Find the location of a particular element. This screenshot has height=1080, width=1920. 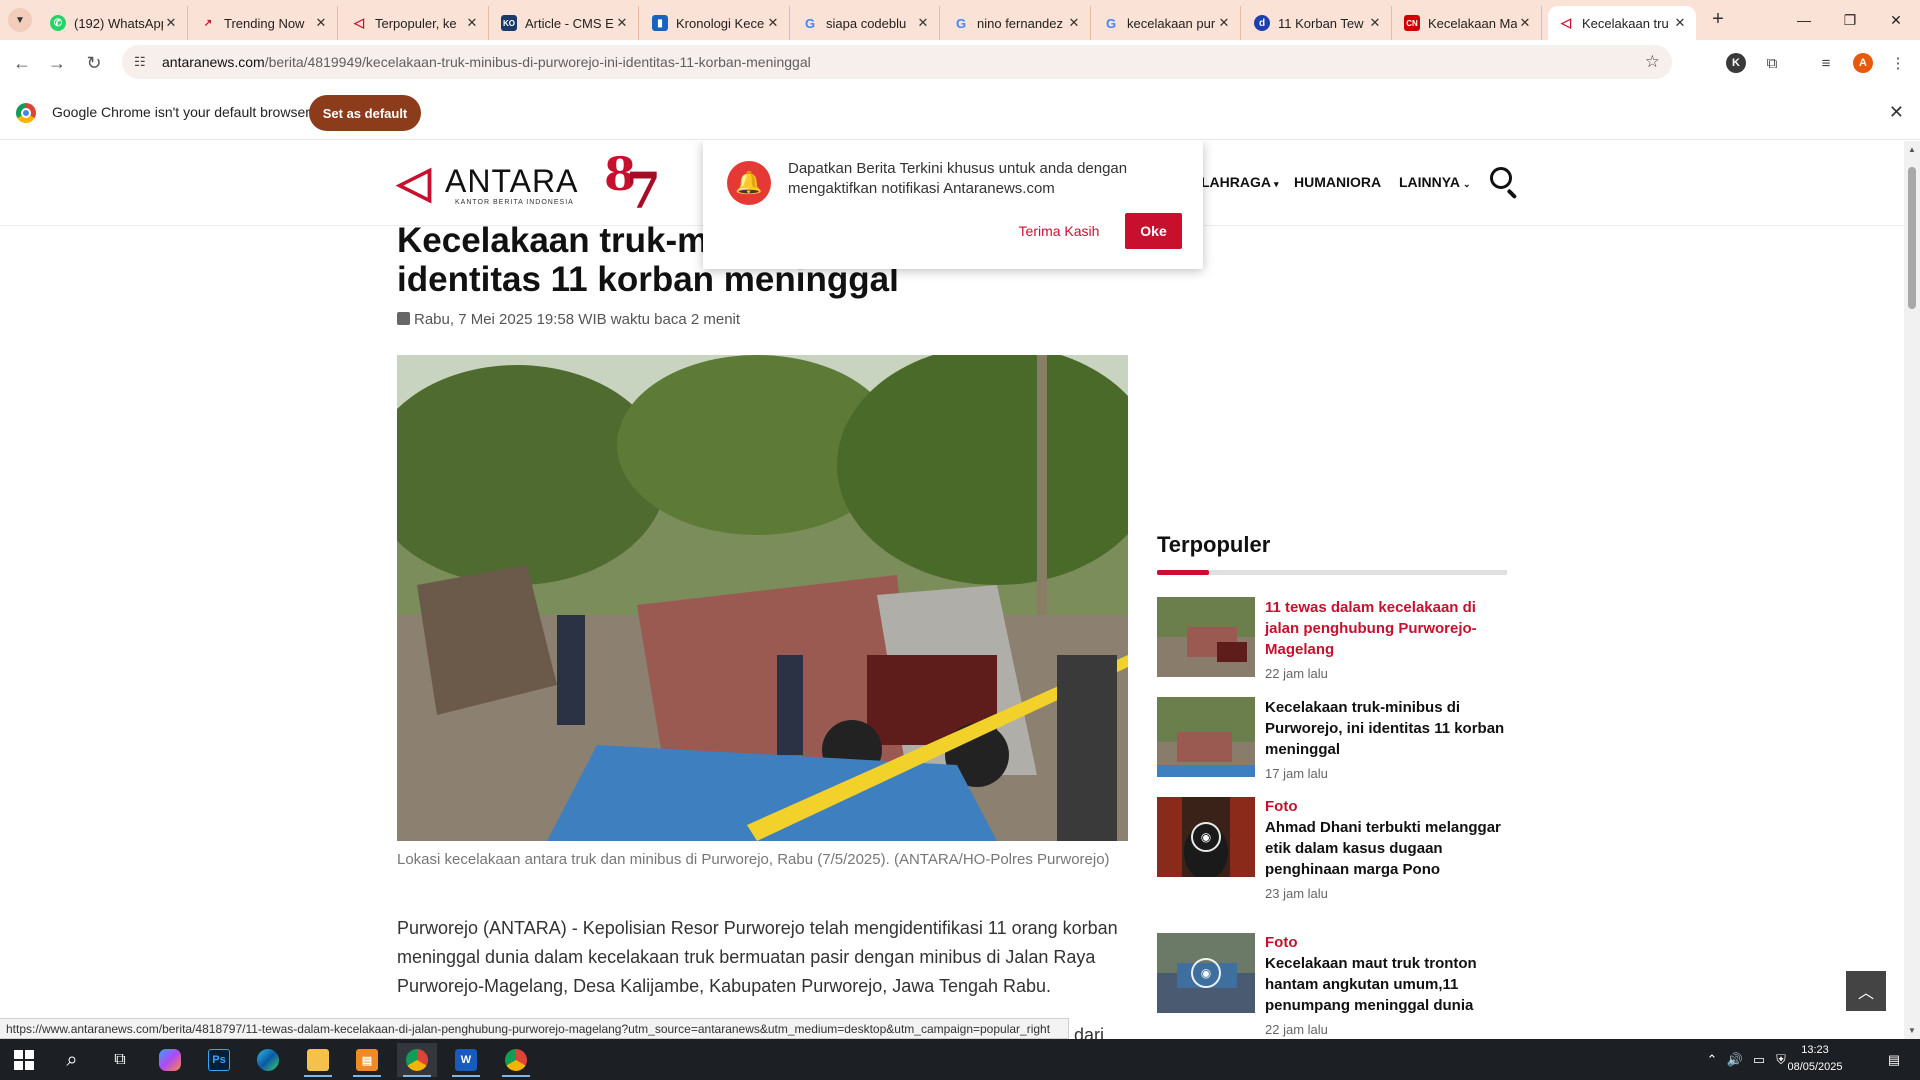

minimize-icon: — is located at coordinates (1804, 20).